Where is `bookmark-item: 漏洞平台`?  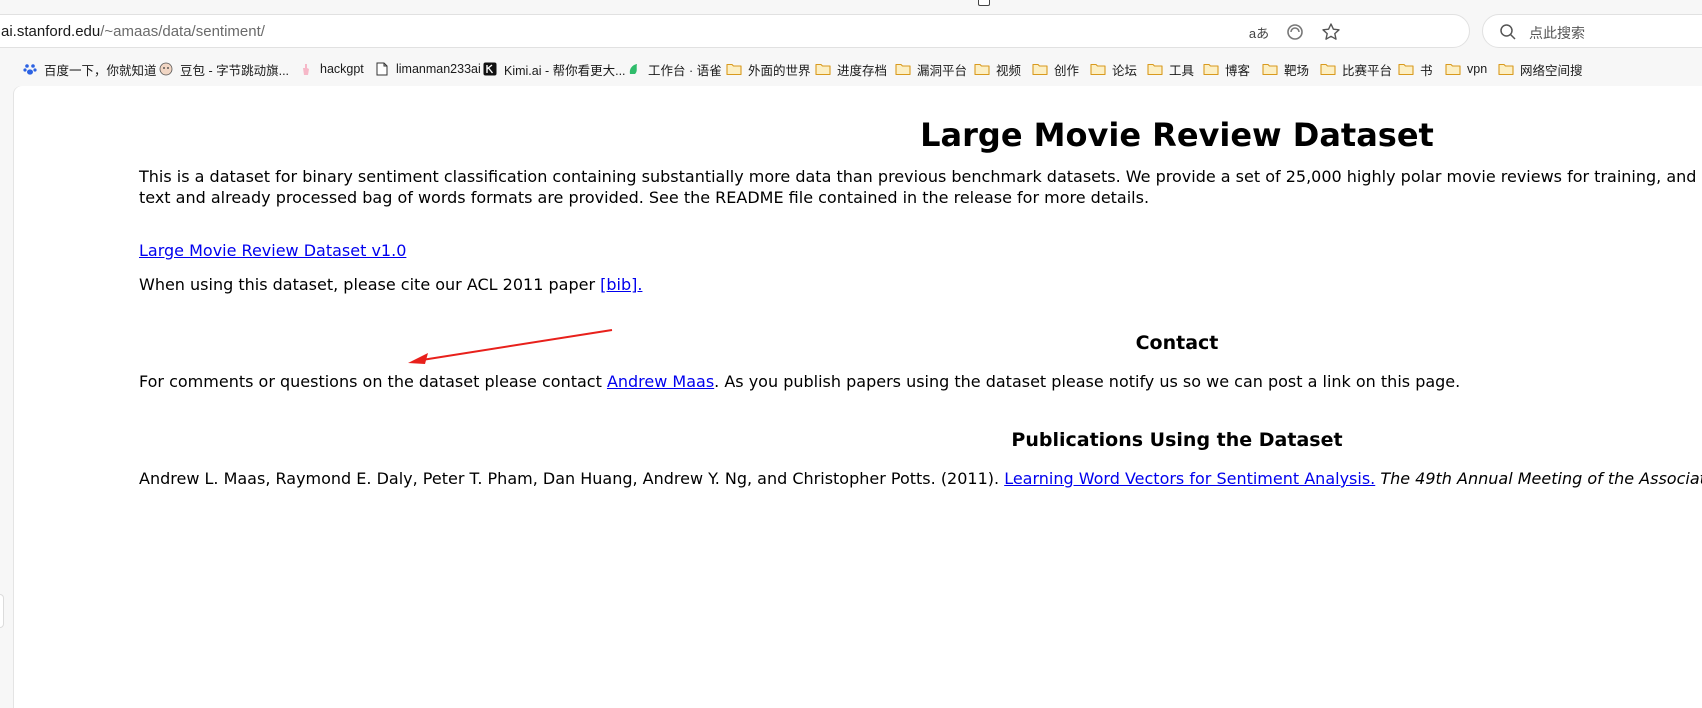
bookmark-item: 漏洞平台 is located at coordinates (931, 69).